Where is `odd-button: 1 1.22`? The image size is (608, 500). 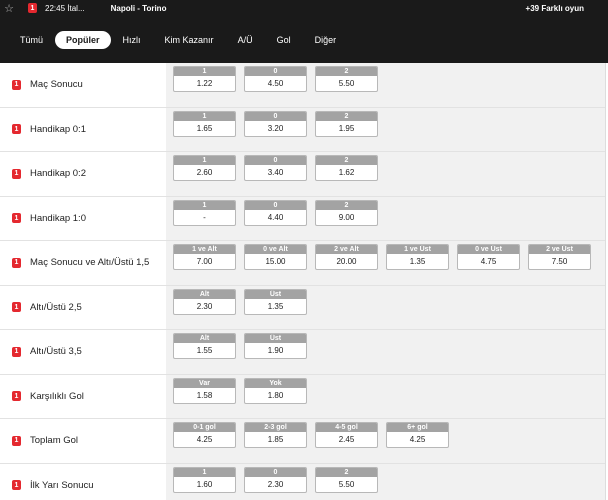
odd-button: 1 1.22 is located at coordinates (204, 79).